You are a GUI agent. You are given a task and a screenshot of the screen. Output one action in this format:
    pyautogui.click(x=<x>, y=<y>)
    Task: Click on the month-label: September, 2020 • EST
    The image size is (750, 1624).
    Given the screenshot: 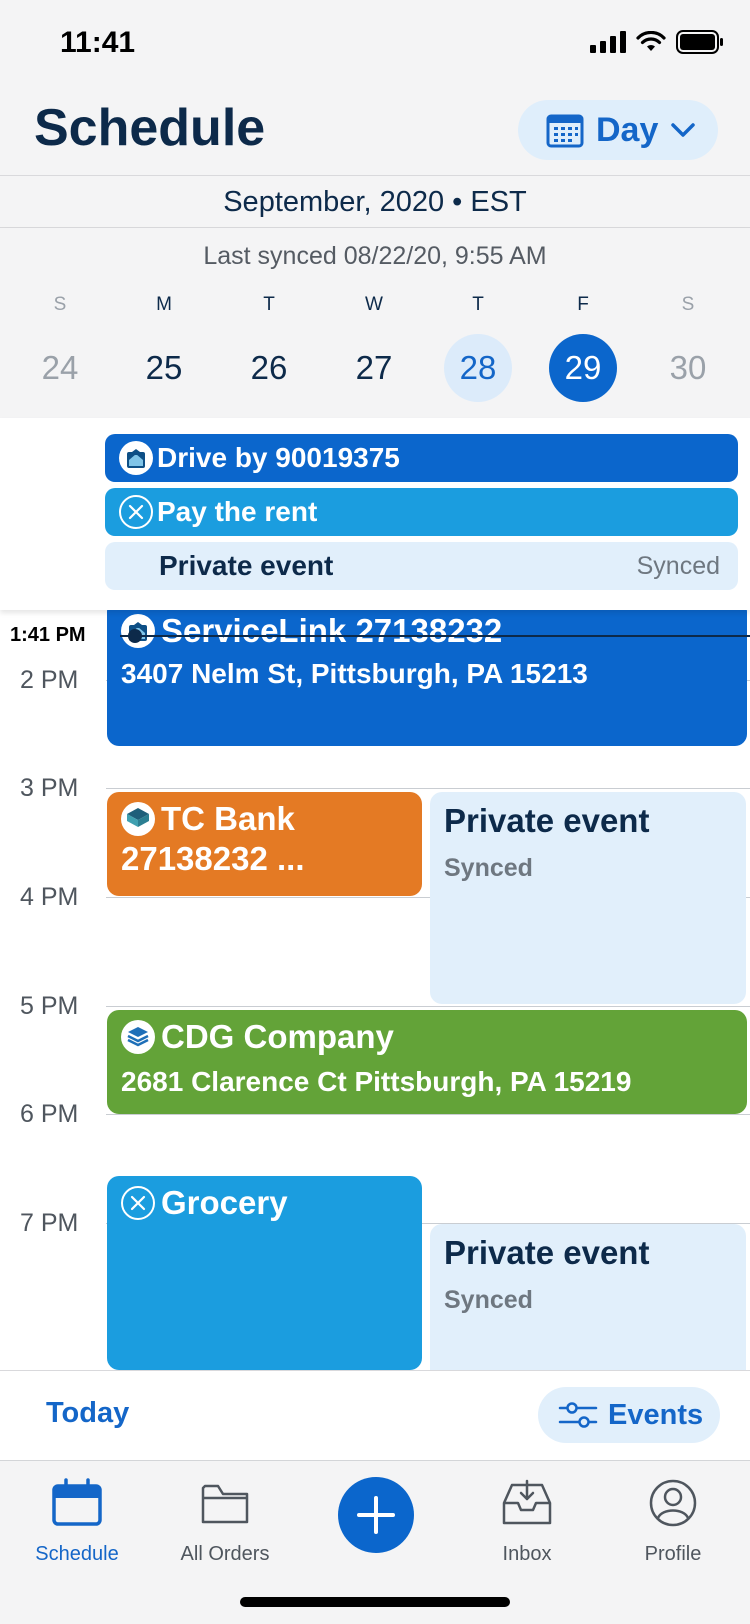 What is the action you would take?
    pyautogui.click(x=375, y=202)
    